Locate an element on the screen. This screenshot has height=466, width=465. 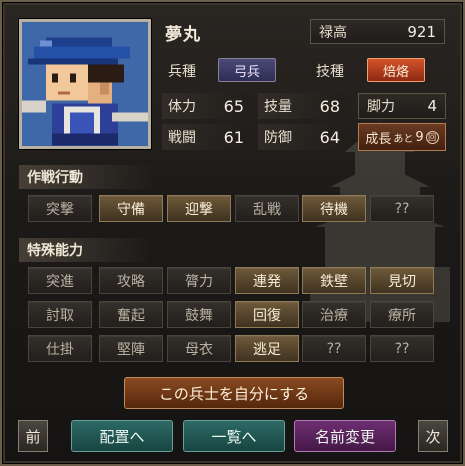
stipend-label: 禄高 is located at coordinates (333, 32).